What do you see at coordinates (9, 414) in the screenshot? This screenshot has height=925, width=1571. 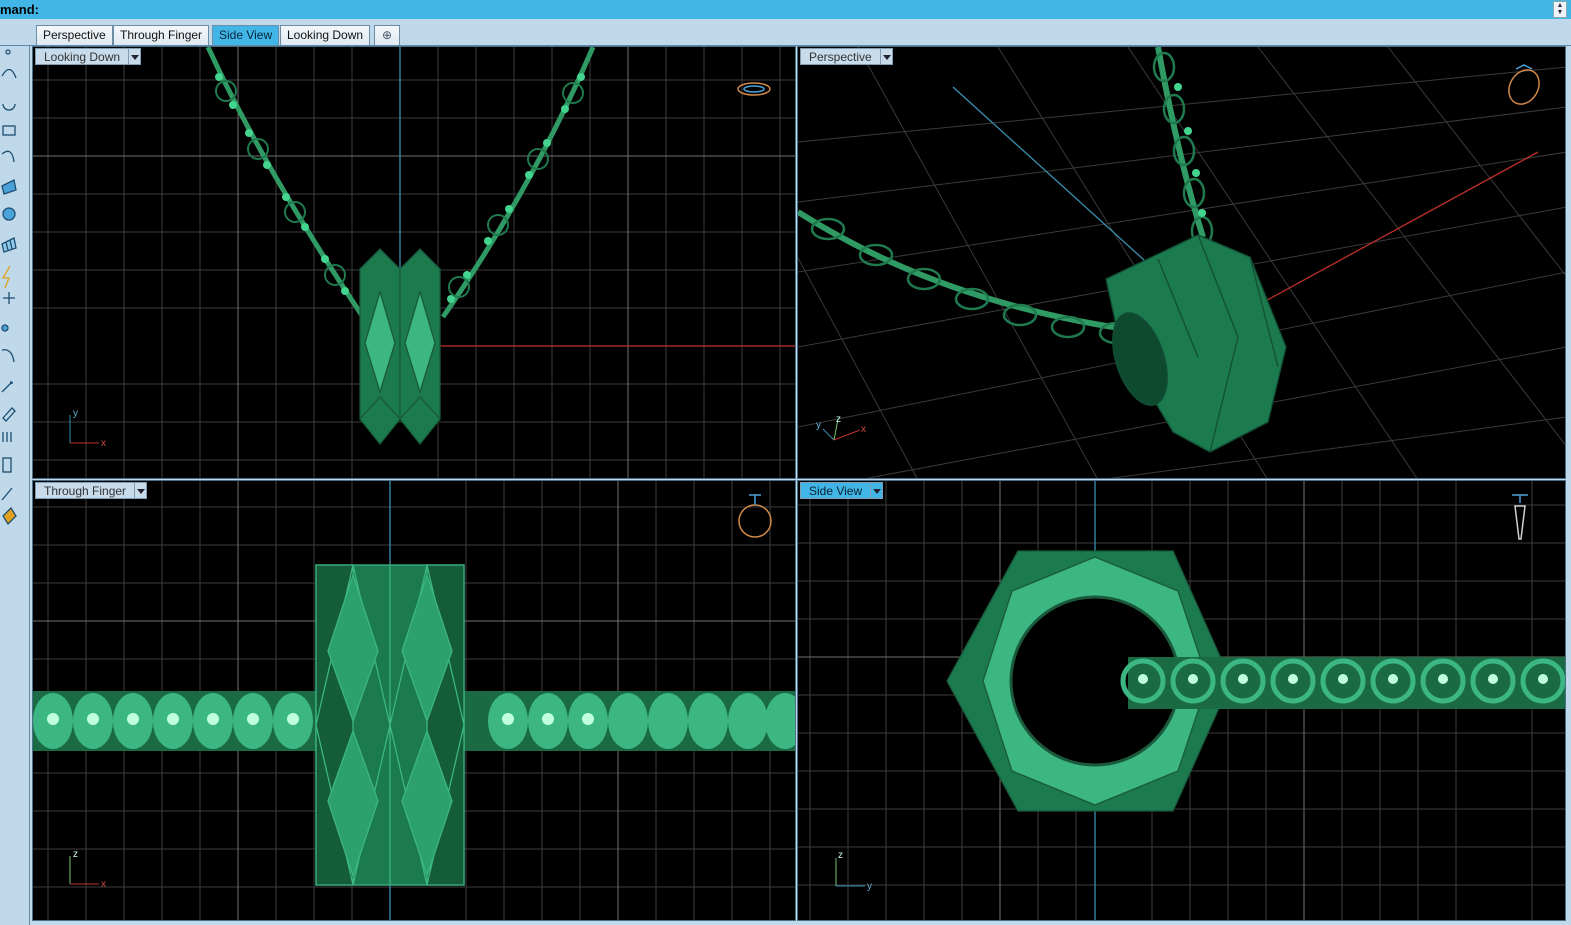 I see `ruler-icon` at bounding box center [9, 414].